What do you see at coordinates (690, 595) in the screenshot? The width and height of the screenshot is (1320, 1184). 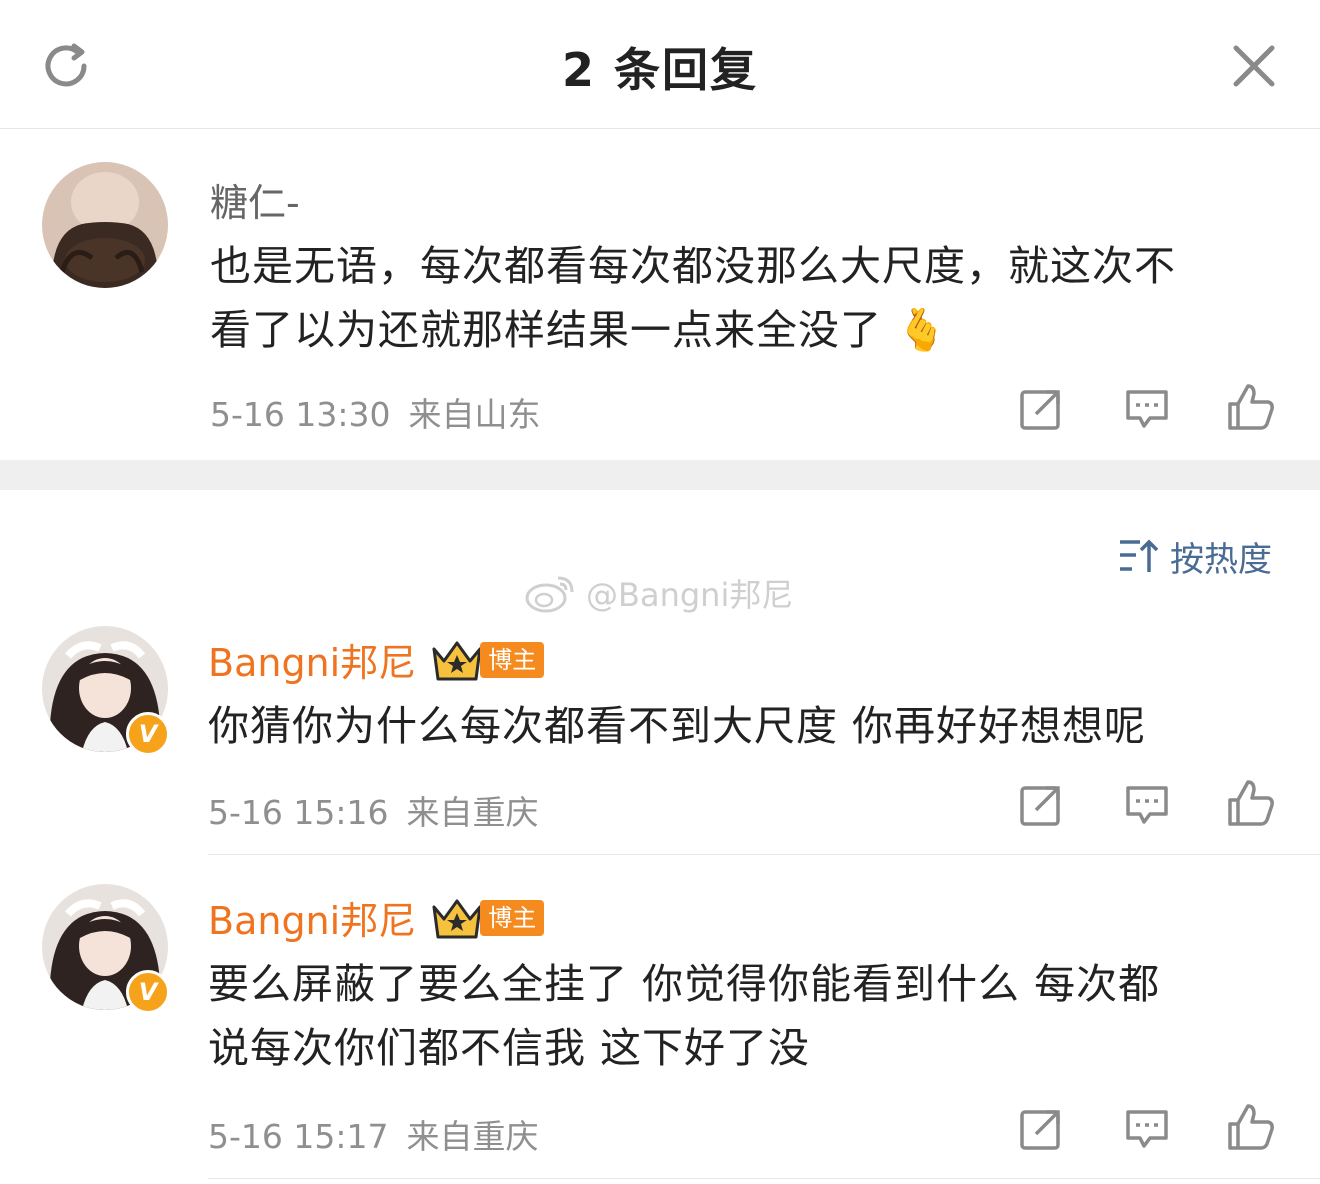 I see `watermark-text: @Bangni邦尼` at bounding box center [690, 595].